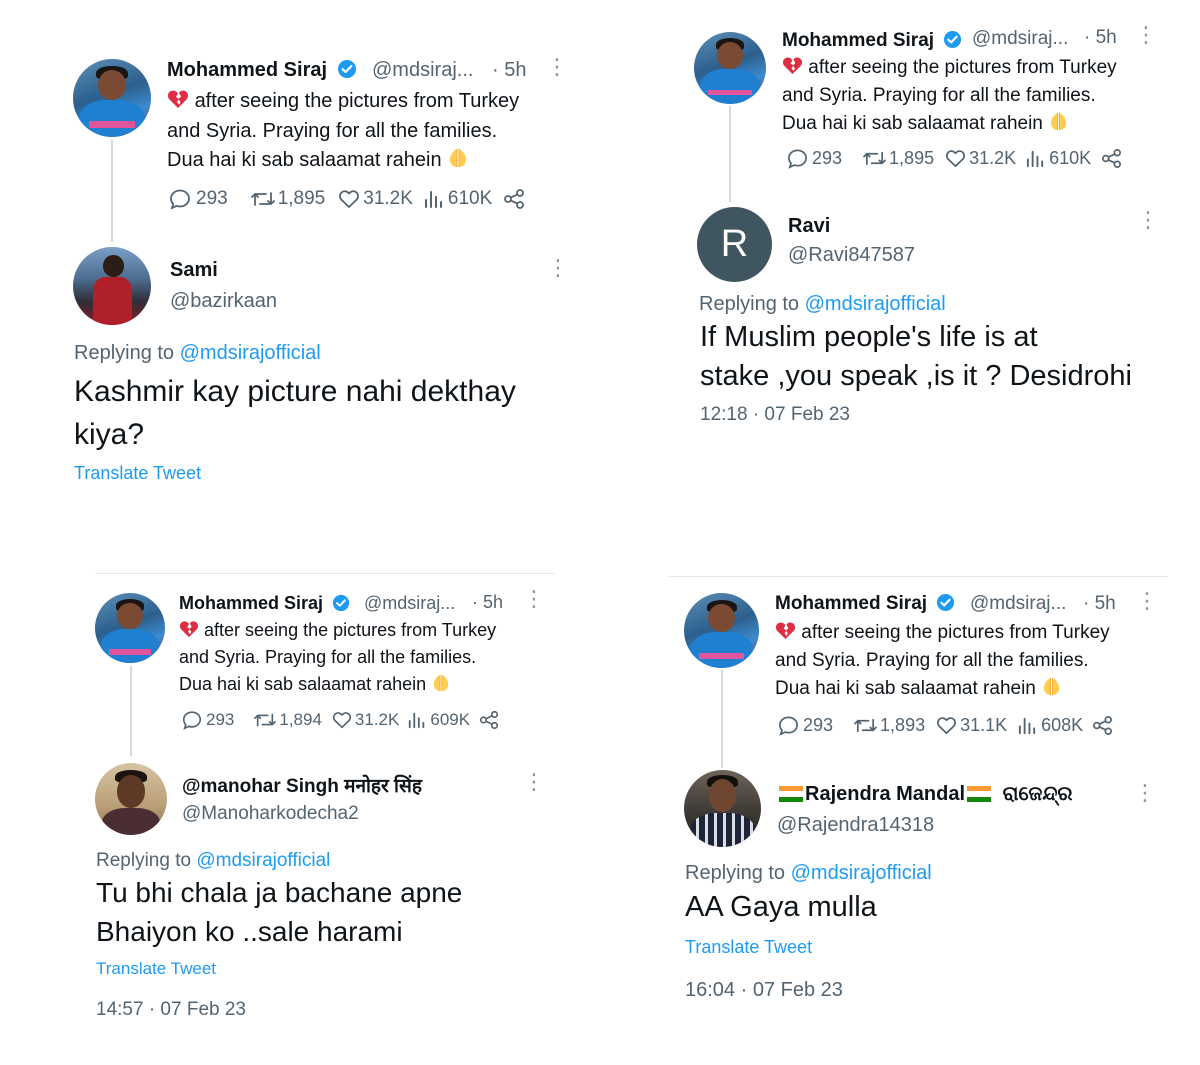 The image size is (1200, 1065). I want to click on views-count: 608K, so click(1062, 725).